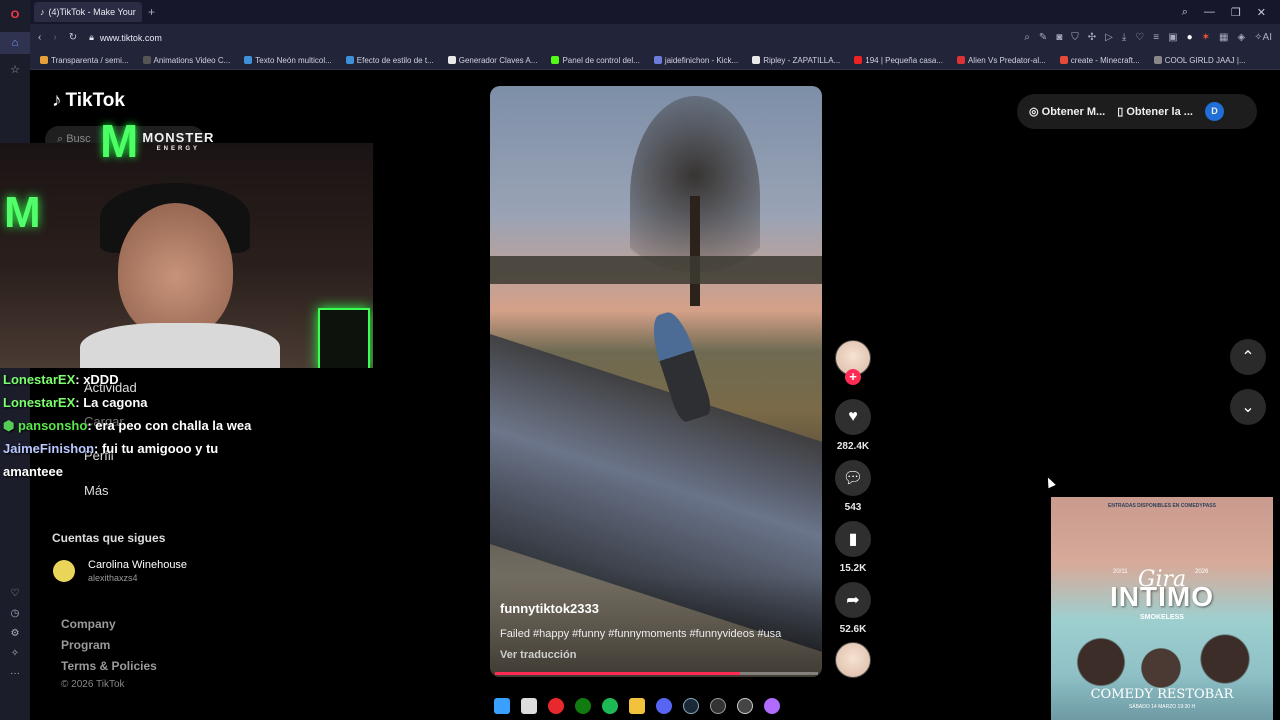  I want to click on monster-logo: M MONSTER ENERGY, so click(157, 141).